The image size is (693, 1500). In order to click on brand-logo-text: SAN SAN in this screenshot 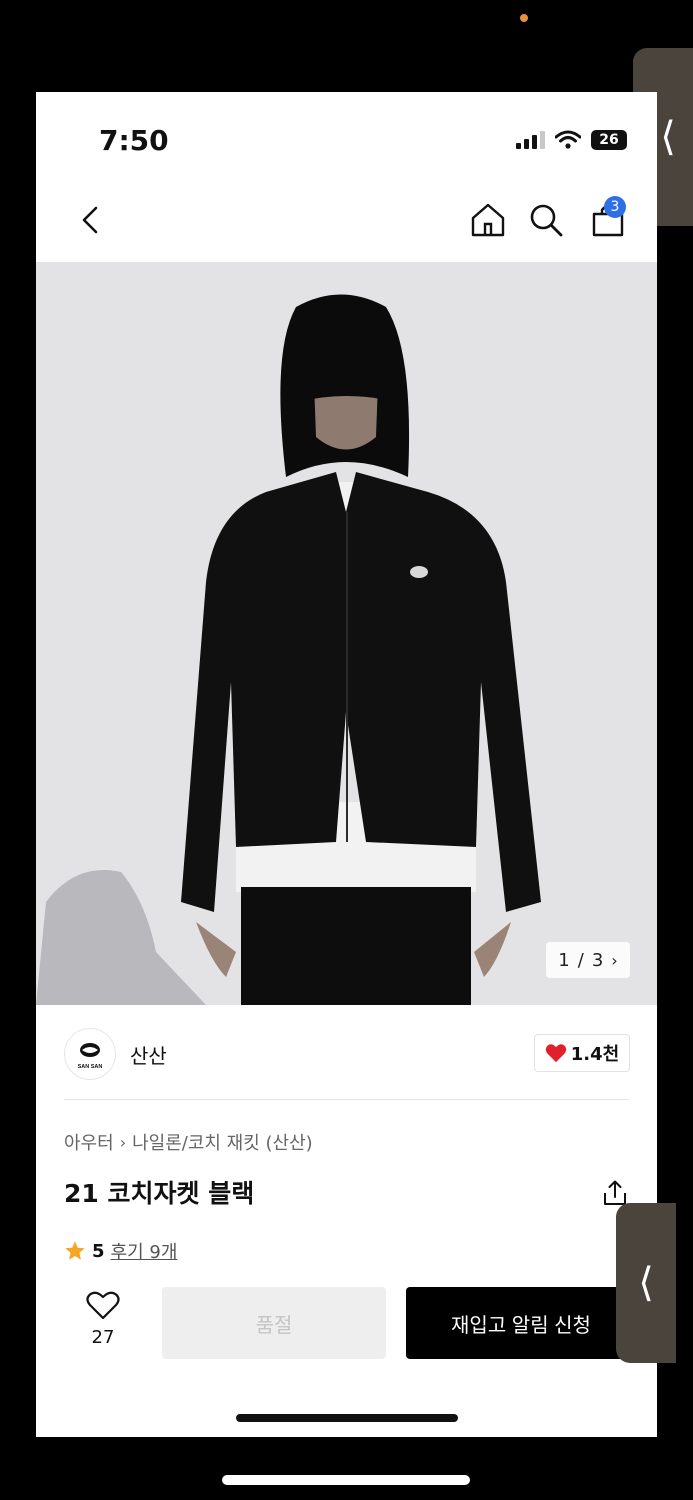, I will do `click(90, 1067)`.